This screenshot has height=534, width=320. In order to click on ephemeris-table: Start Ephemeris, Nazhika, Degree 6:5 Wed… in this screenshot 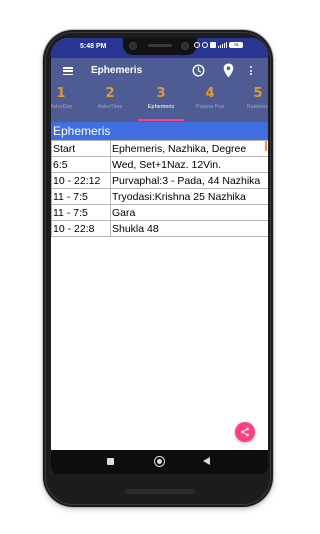, I will do `click(159, 188)`.